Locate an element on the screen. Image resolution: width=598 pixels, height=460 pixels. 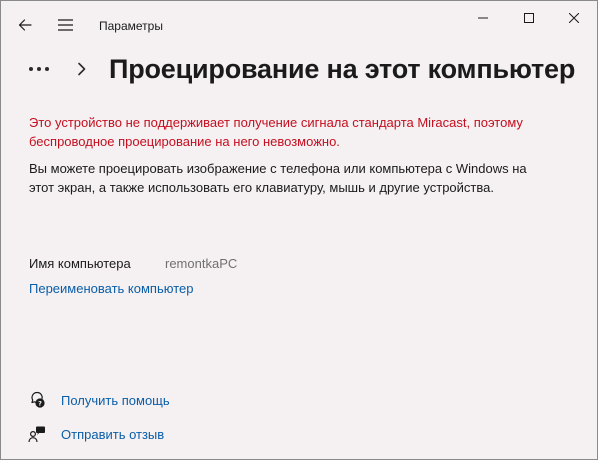
maximize-icon is located at coordinates (529, 18).